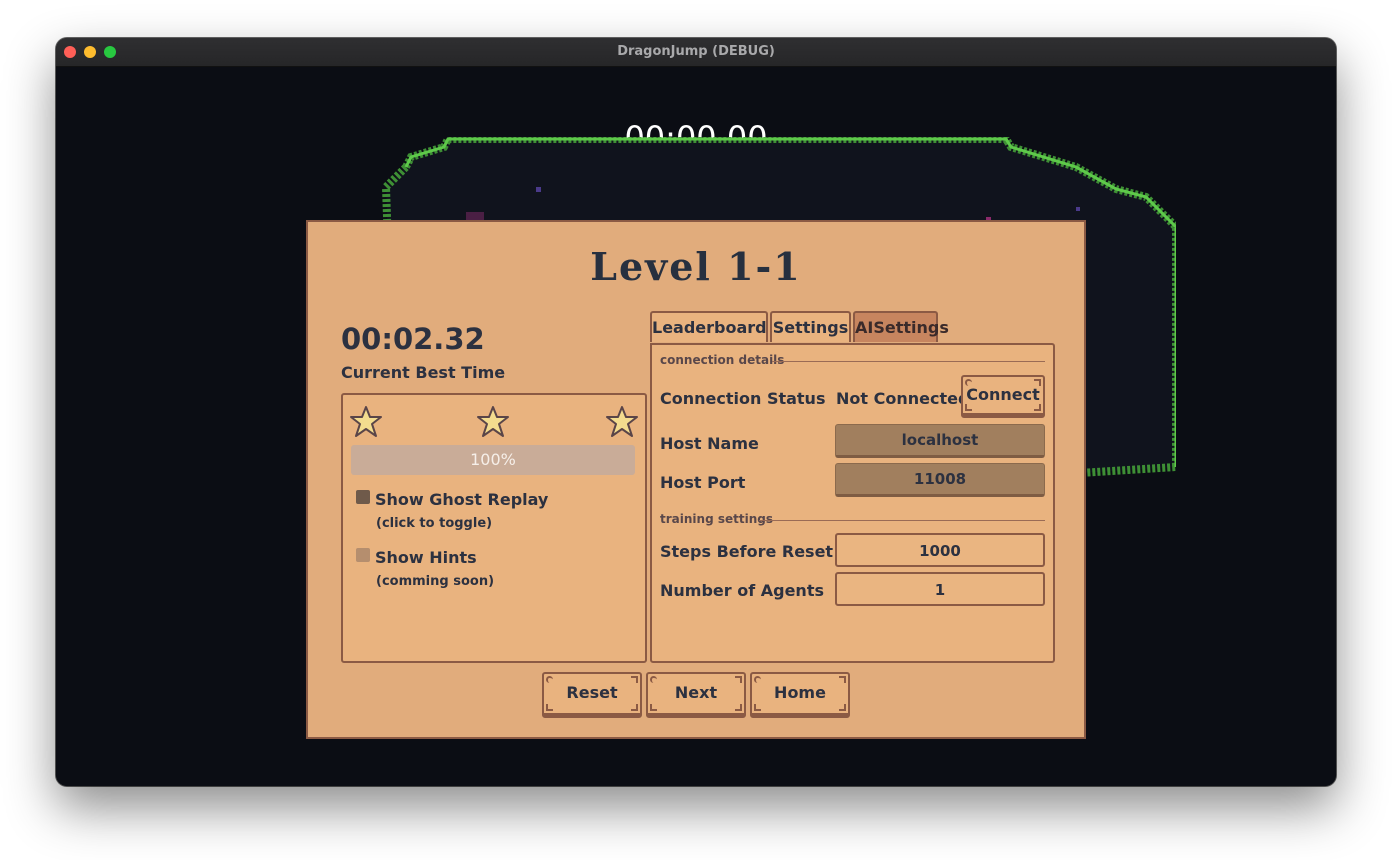 This screenshot has height=860, width=1392. What do you see at coordinates (435, 581) in the screenshot?
I see `hints-hint: (comming soon)` at bounding box center [435, 581].